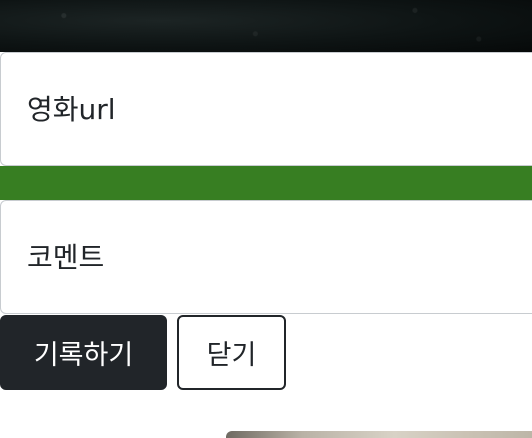 This screenshot has width=532, height=438. Describe the element at coordinates (379, 434) in the screenshot. I see `movie-card-image-edge` at that location.